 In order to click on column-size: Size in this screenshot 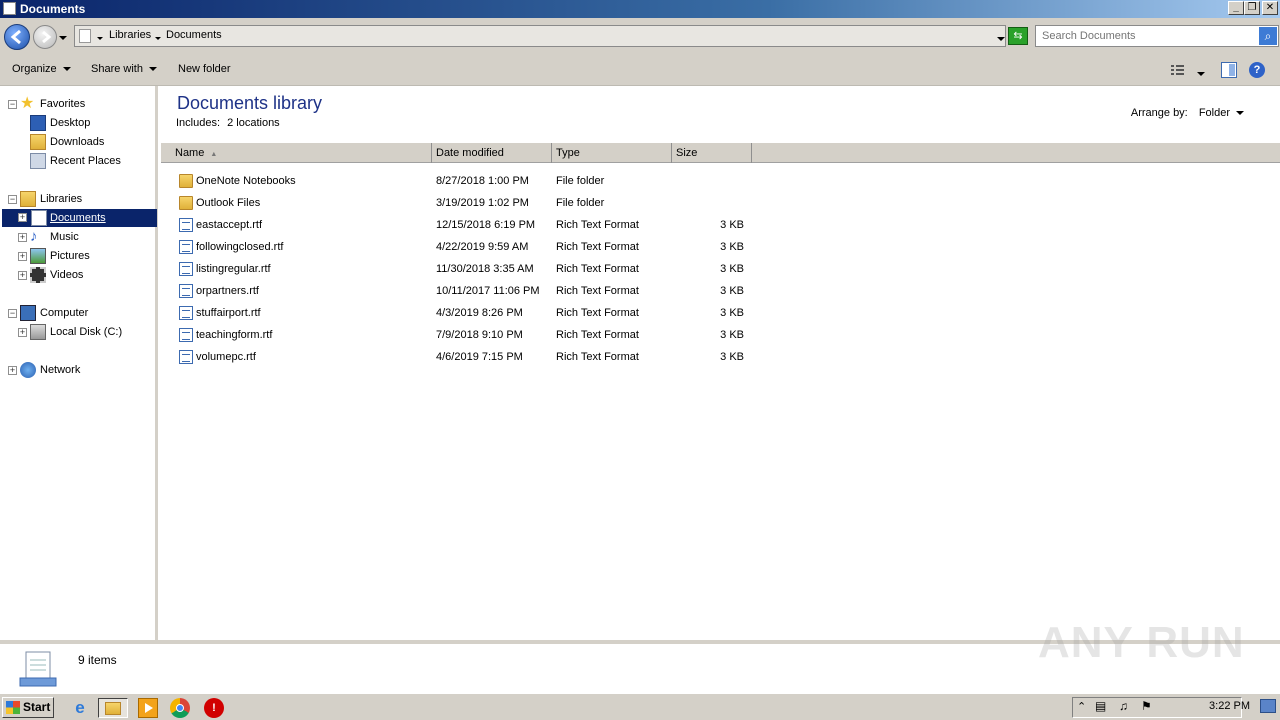, I will do `click(712, 153)`.